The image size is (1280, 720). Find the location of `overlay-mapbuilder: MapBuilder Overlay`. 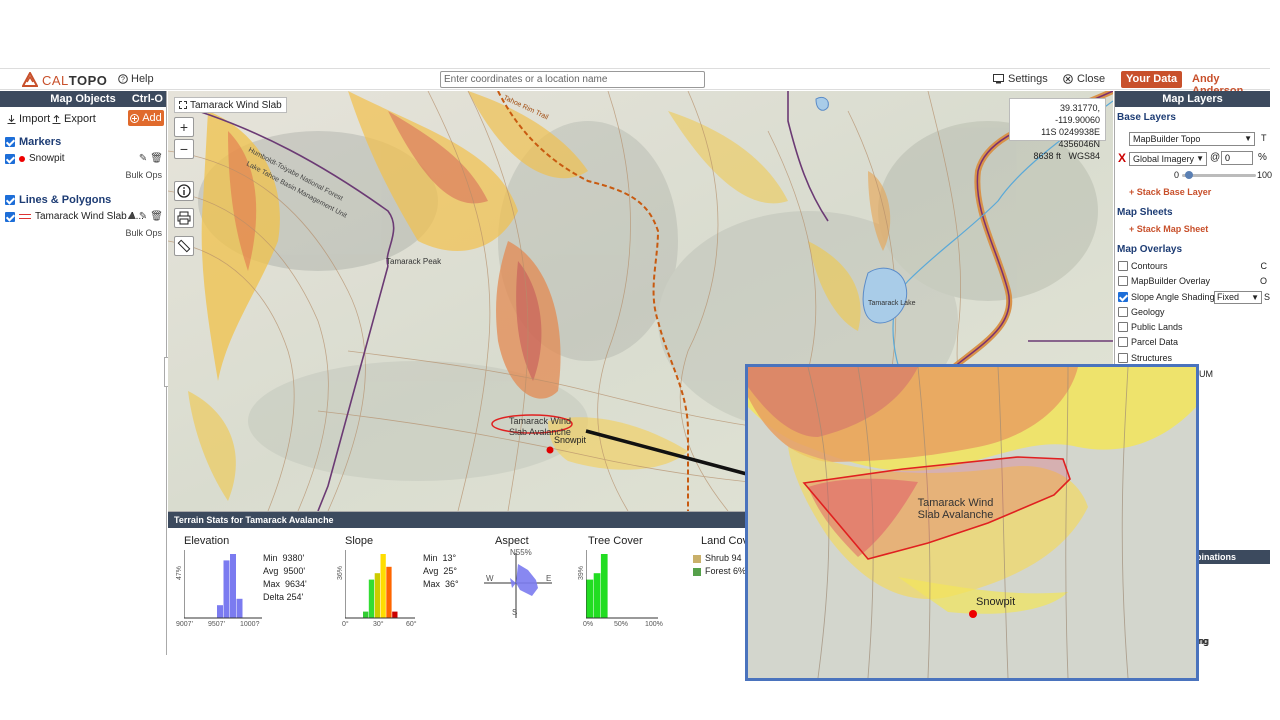

overlay-mapbuilder: MapBuilder Overlay is located at coordinates (1164, 281).